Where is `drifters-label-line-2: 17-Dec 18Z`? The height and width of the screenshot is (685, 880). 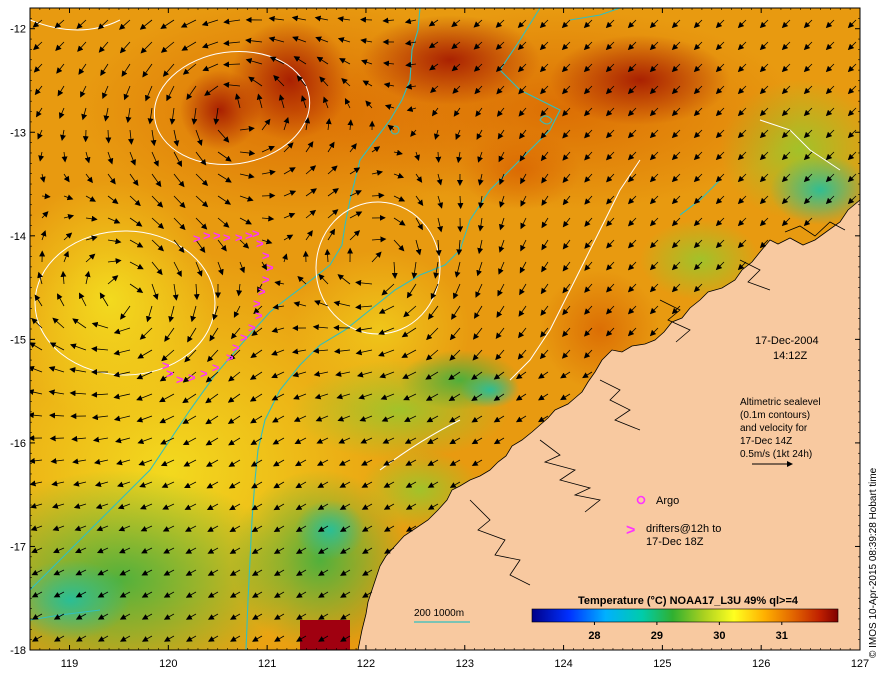
drifters-label-line-2: 17-Dec 18Z is located at coordinates (675, 542).